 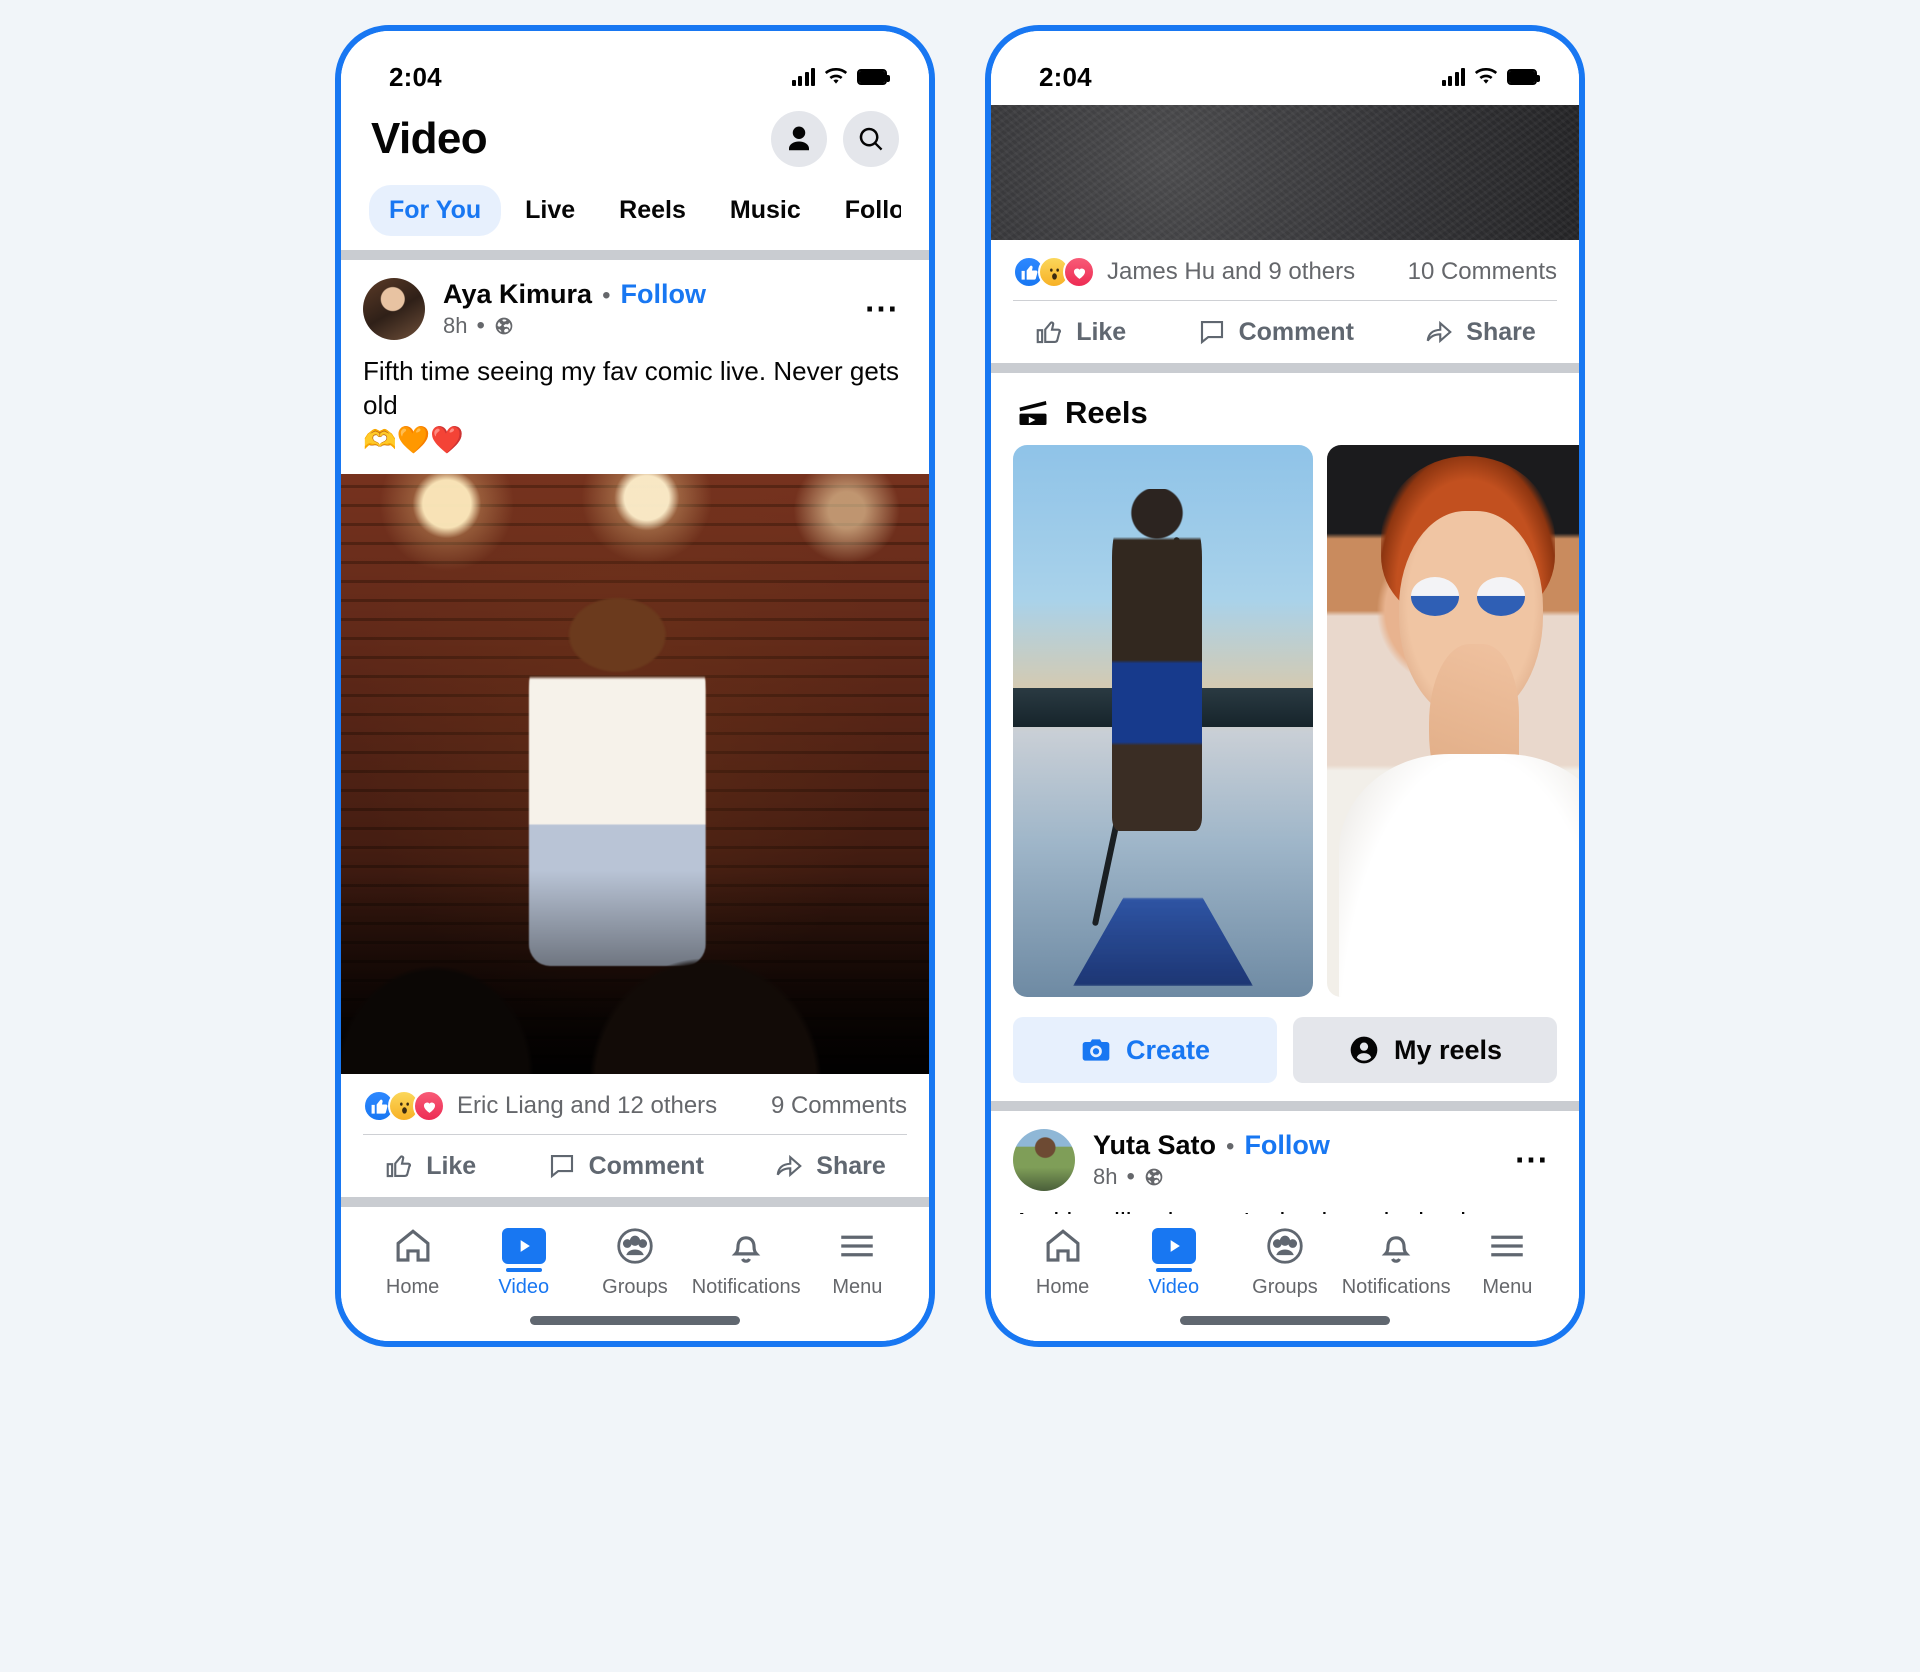 I want to click on profile-circle-icon, so click(x=1364, y=1050).